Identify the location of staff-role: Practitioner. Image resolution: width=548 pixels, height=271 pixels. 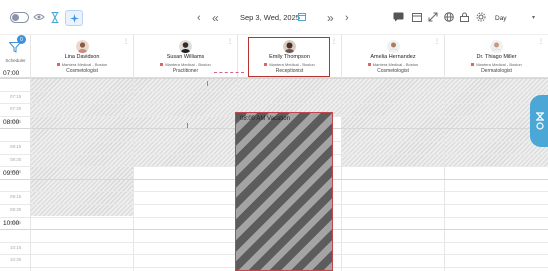
(185, 71).